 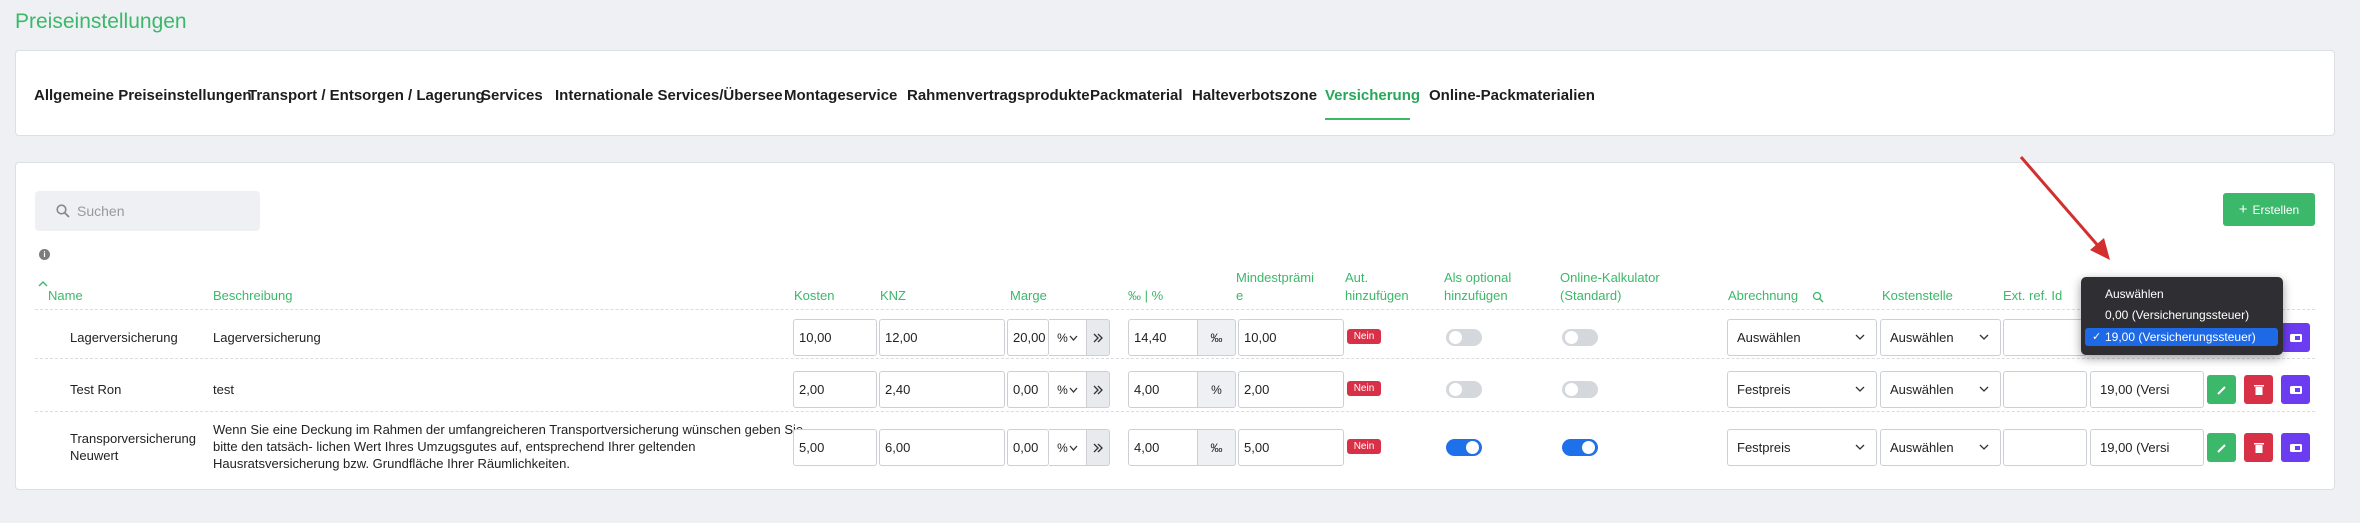 What do you see at coordinates (942, 337) in the screenshot?
I see `knz-input: 12,00` at bounding box center [942, 337].